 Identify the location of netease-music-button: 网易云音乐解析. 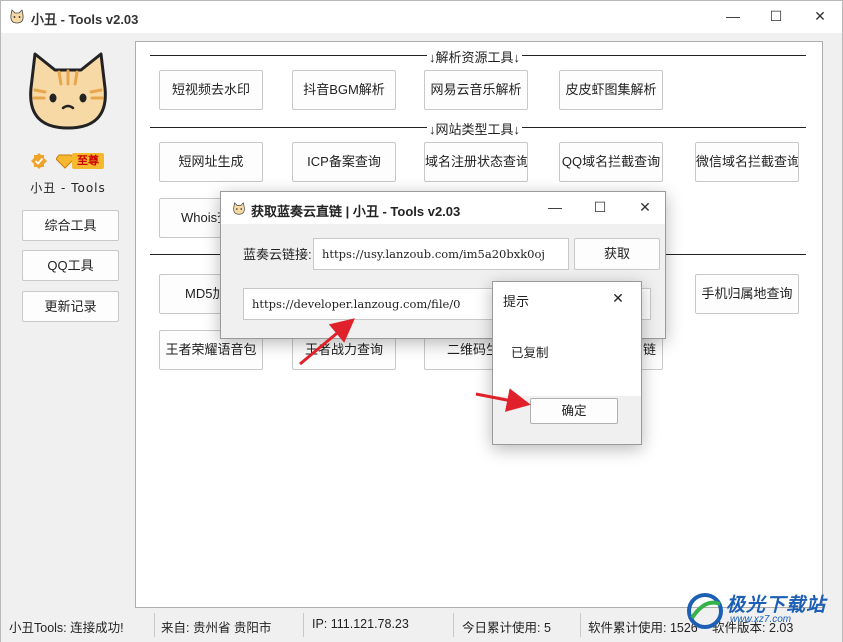
(476, 90).